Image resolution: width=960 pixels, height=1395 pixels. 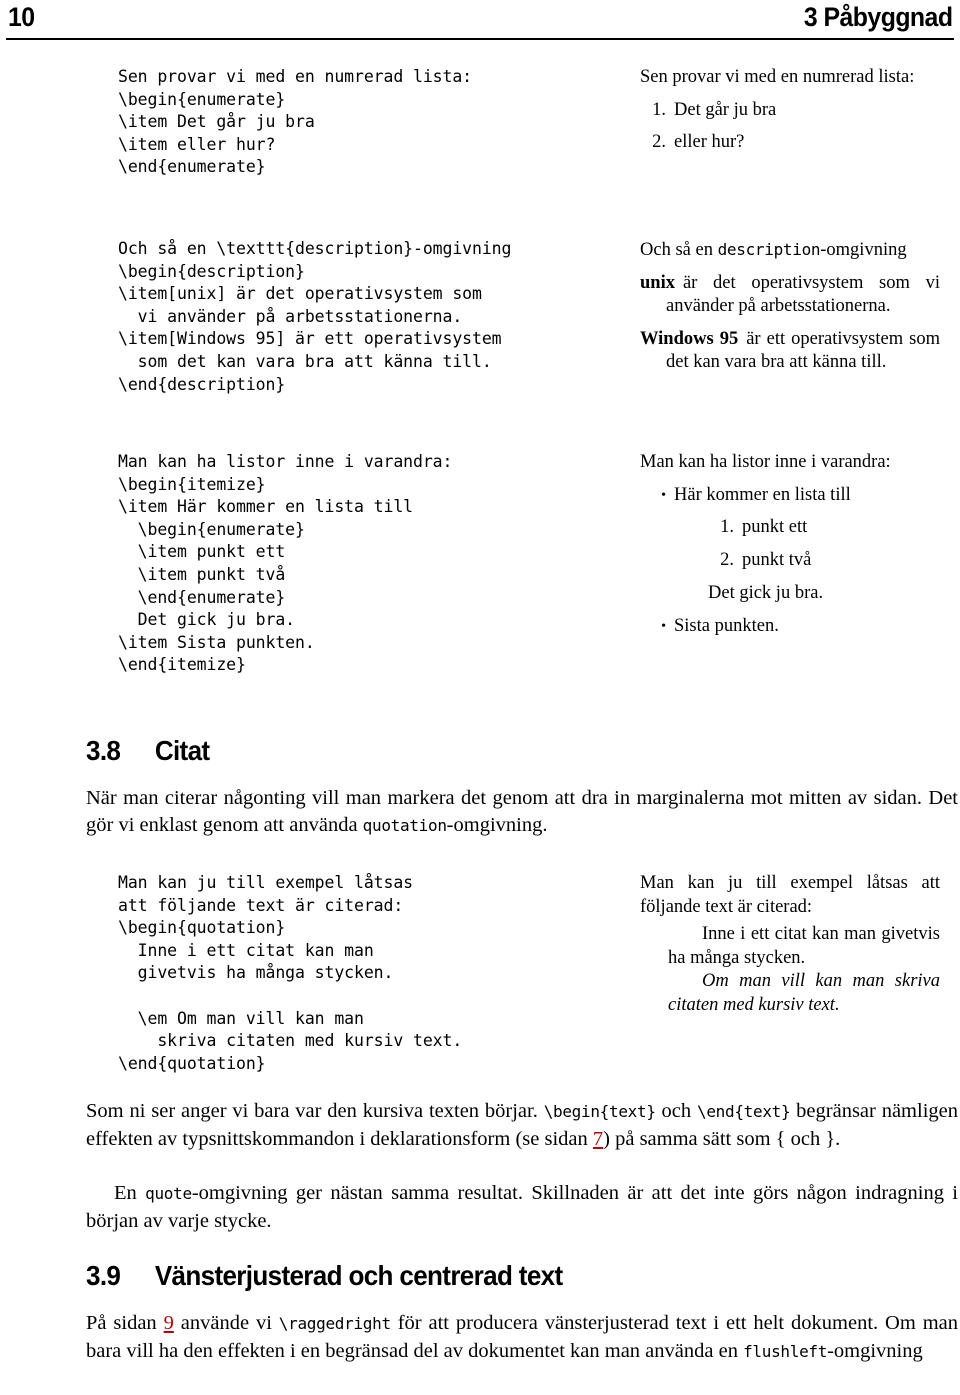 I want to click on list-item-label: Här kommer en lista till, so click(x=762, y=494).